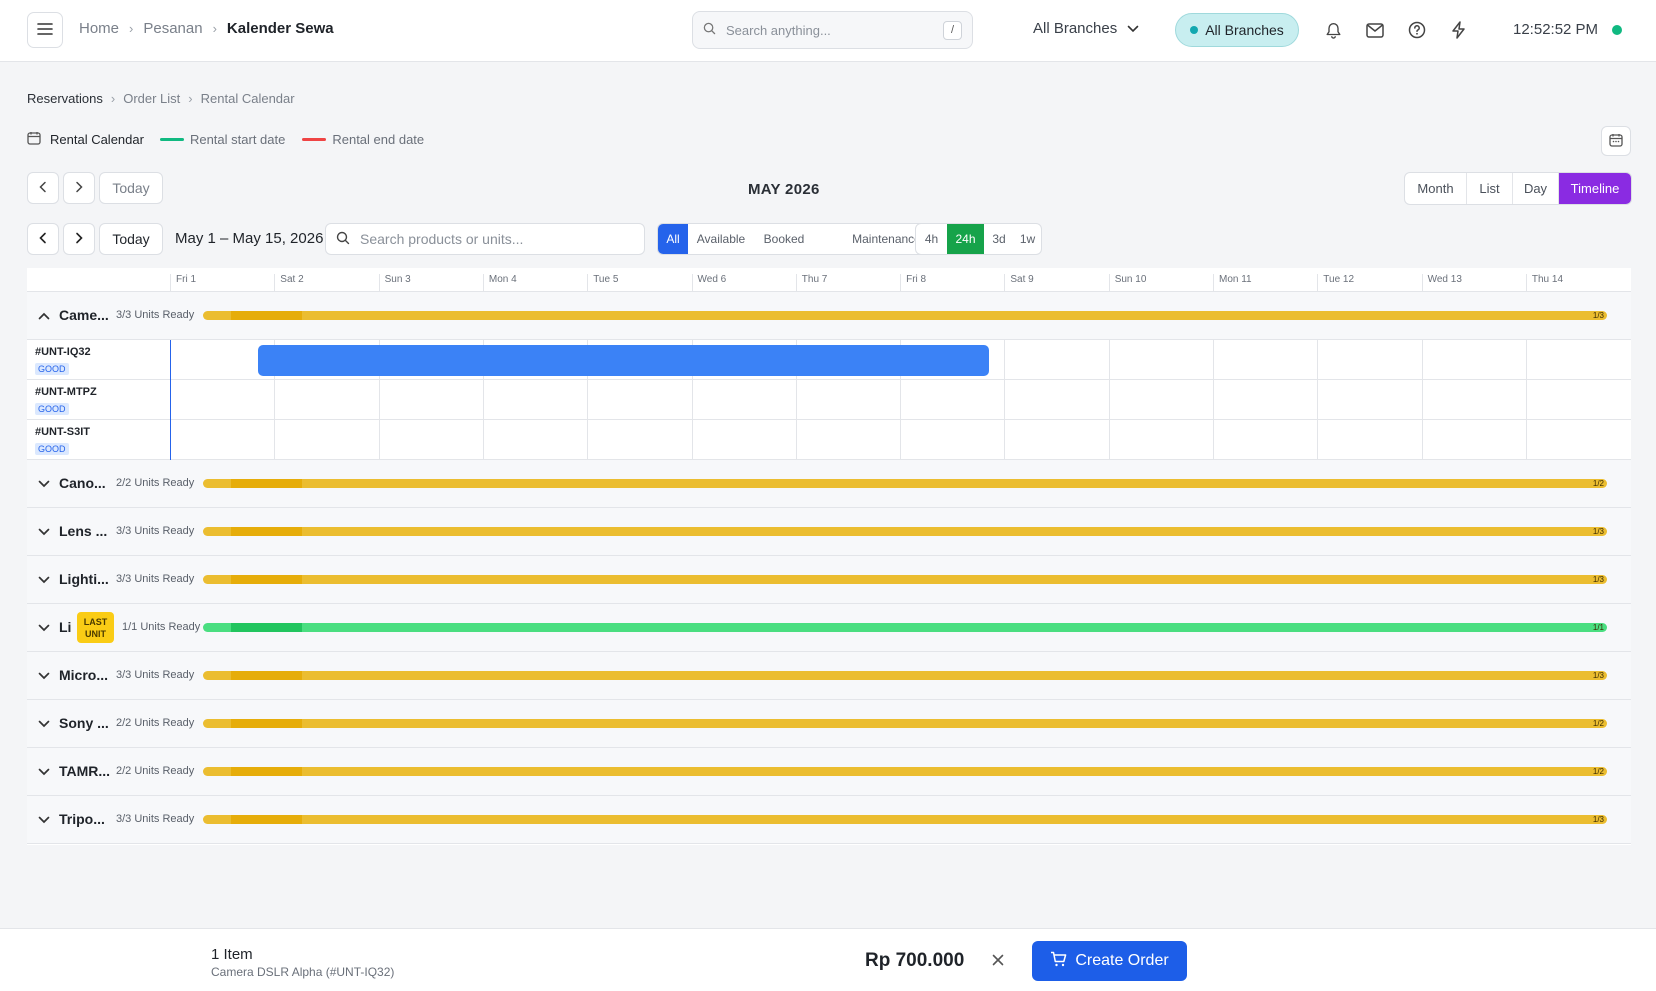 The width and height of the screenshot is (1656, 991). I want to click on lightning-icon, so click(1459, 30).